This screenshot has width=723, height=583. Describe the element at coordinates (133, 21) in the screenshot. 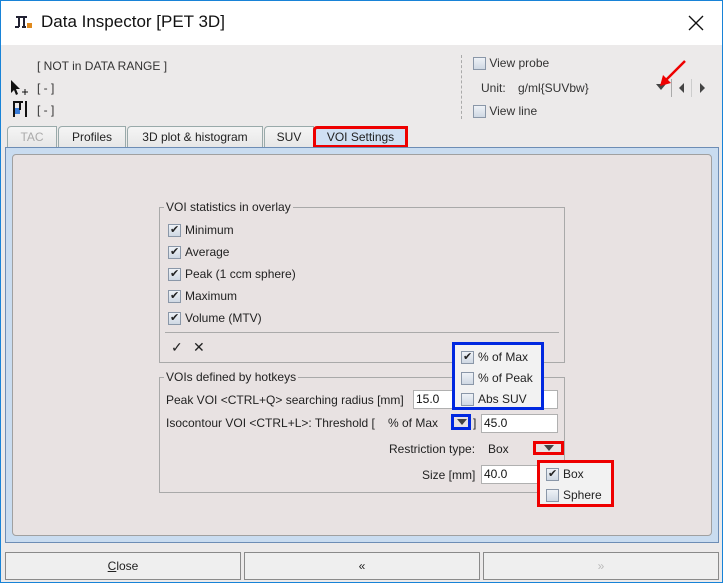

I see `window-title: Data Inspector [PET 3D]` at that location.